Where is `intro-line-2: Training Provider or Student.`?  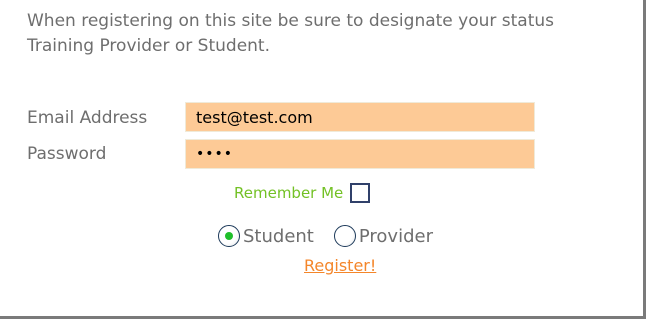 intro-line-2: Training Provider or Student. is located at coordinates (148, 46).